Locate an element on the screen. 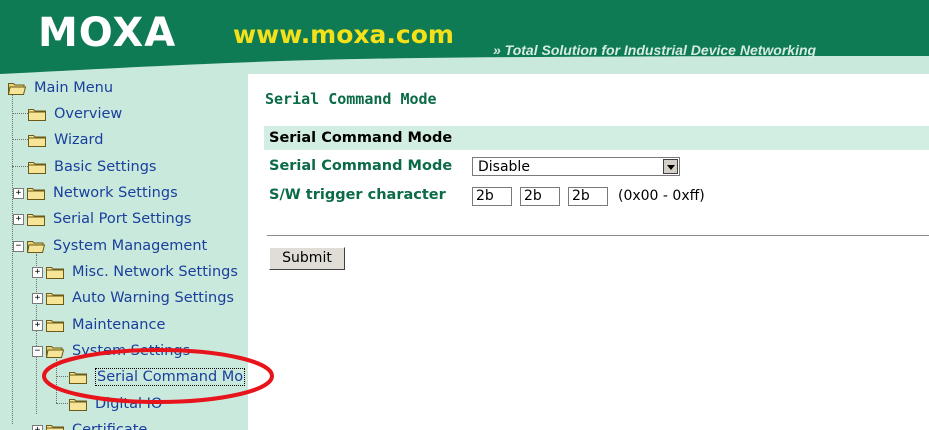 Image resolution: width=929 pixels, height=430 pixels. sidebar-item-label: Serial Command Mo is located at coordinates (170, 377).